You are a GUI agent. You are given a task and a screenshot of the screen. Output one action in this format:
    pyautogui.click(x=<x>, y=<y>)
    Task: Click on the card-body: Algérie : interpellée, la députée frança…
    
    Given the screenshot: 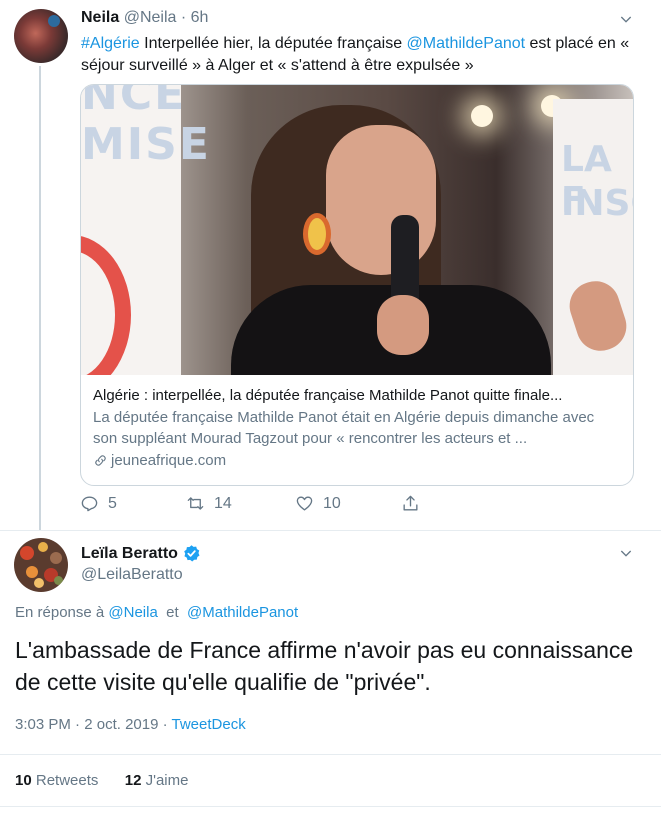 What is the action you would take?
    pyautogui.click(x=357, y=423)
    